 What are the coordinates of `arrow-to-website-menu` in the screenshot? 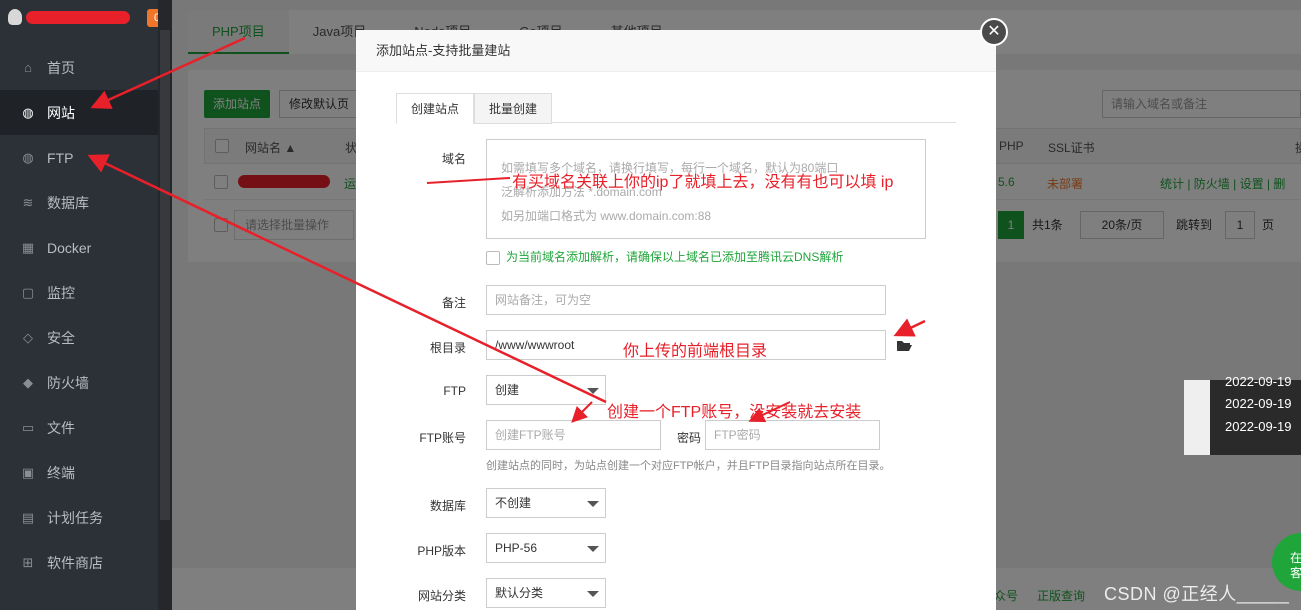 It's located at (168, 72).